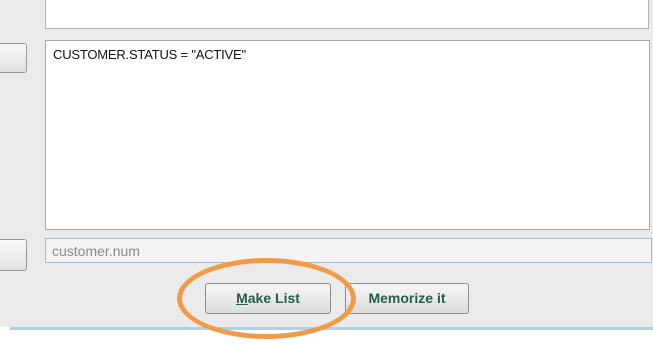 This screenshot has height=345, width=653. I want to click on top-text-area, so click(347, 14).